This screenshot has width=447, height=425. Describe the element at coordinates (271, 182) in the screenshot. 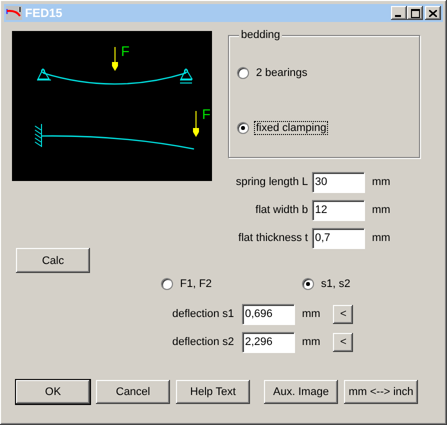

I see `field-label: spring length L` at that location.